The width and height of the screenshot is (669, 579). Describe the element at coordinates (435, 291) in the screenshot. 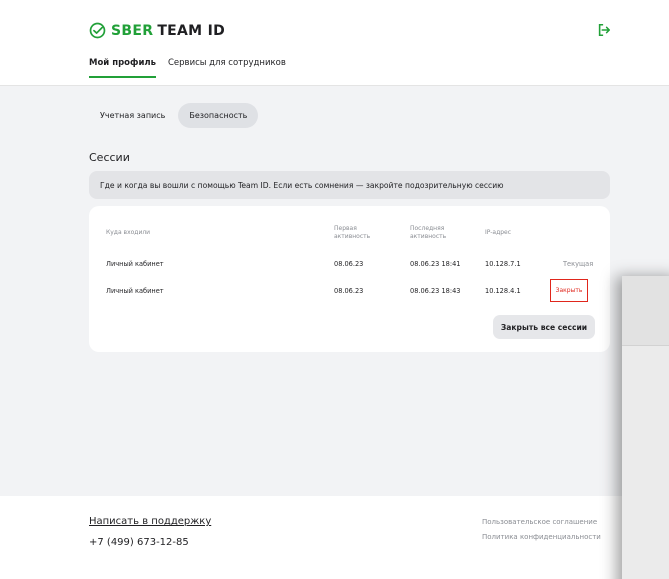

I see `row2-last: 08.06.23 18:43` at that location.